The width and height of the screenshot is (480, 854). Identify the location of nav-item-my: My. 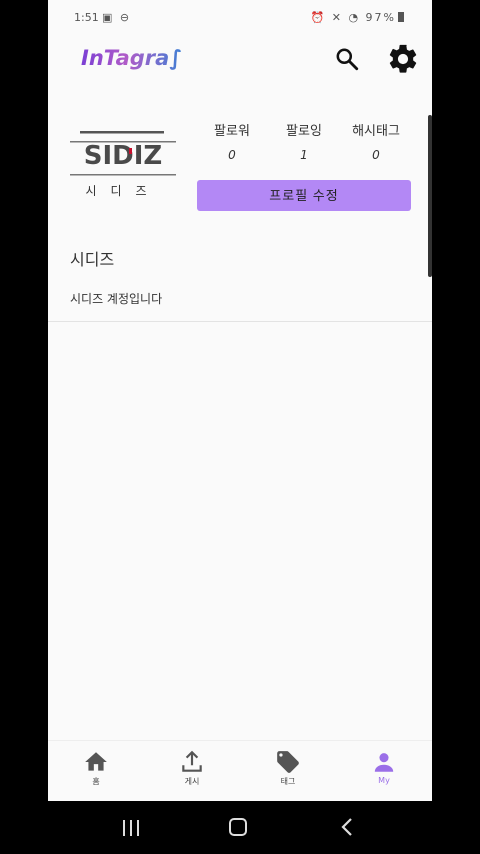
(384, 767).